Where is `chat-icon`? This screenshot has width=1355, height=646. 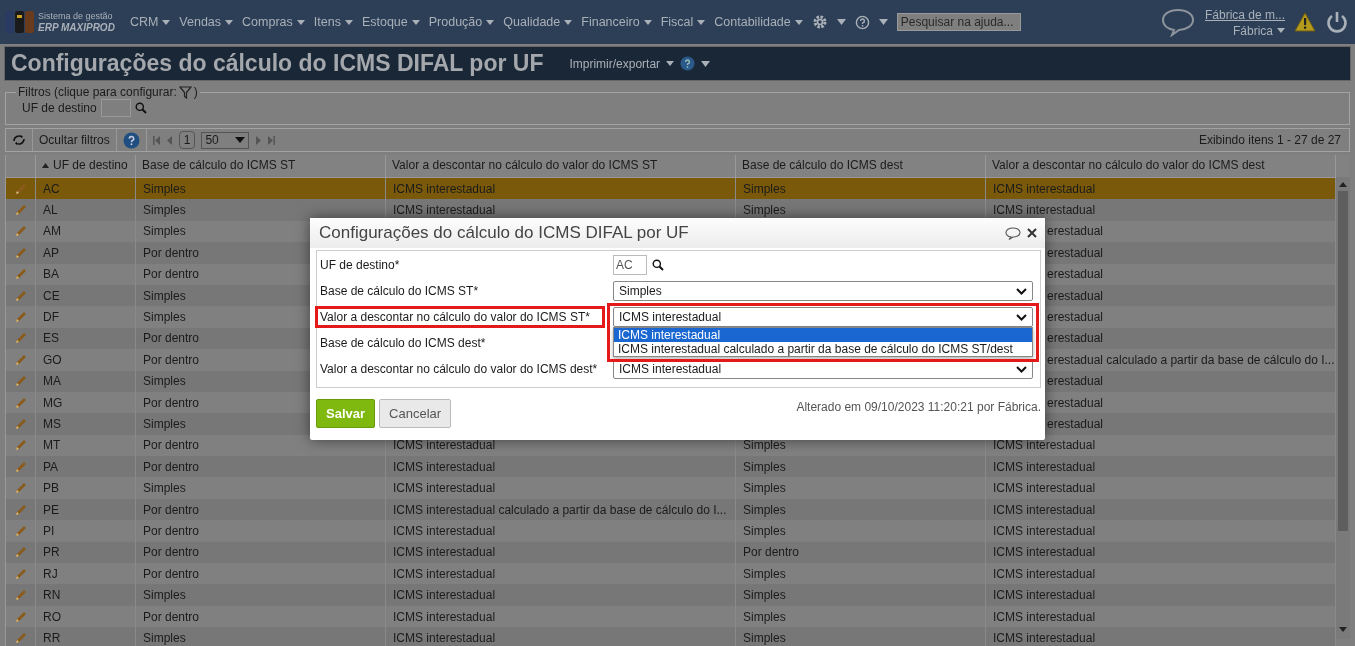
chat-icon is located at coordinates (1177, 22).